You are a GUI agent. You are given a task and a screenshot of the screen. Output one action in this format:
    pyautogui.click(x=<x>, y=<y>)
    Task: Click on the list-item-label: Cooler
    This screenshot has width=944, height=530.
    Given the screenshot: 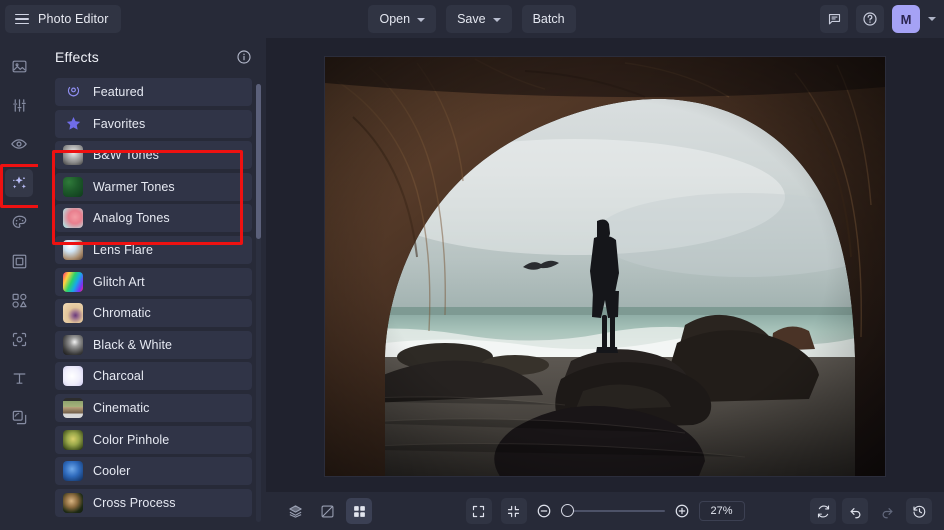 What is the action you would take?
    pyautogui.click(x=112, y=471)
    